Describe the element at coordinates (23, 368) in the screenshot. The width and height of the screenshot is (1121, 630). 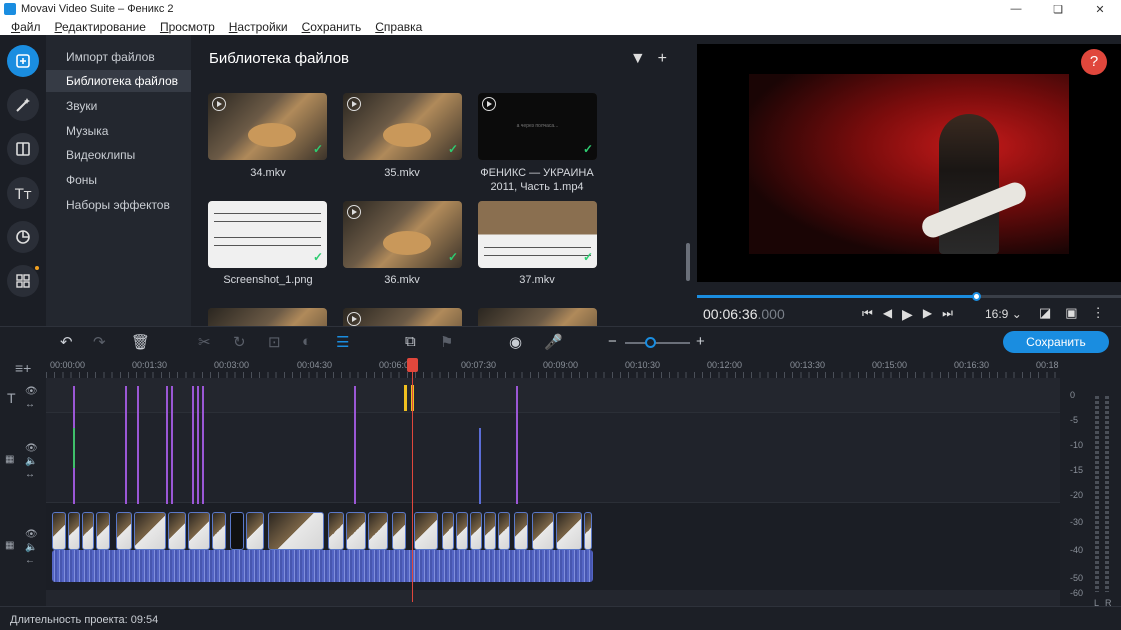
I see `add-track-icon: ≡+` at that location.